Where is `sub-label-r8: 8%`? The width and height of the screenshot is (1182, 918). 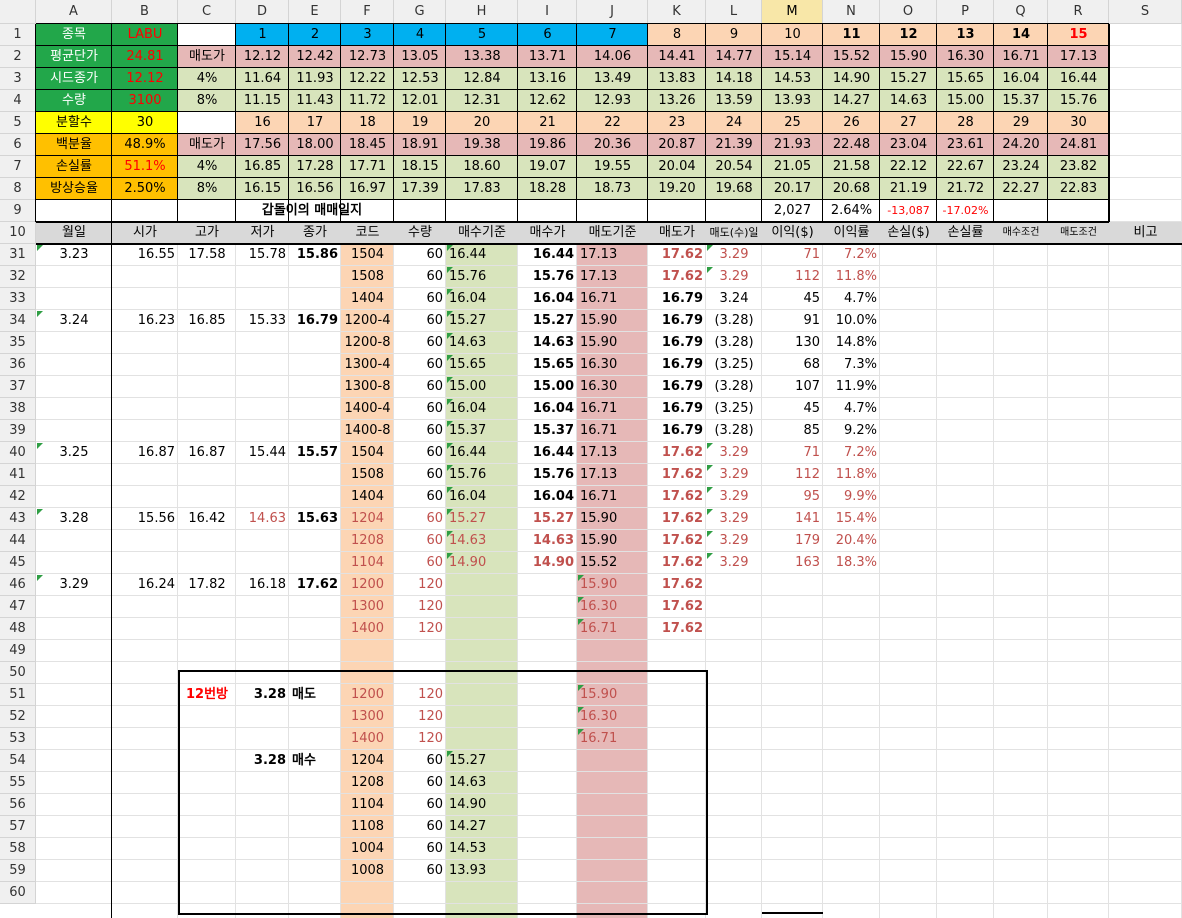 sub-label-r8: 8% is located at coordinates (207, 189).